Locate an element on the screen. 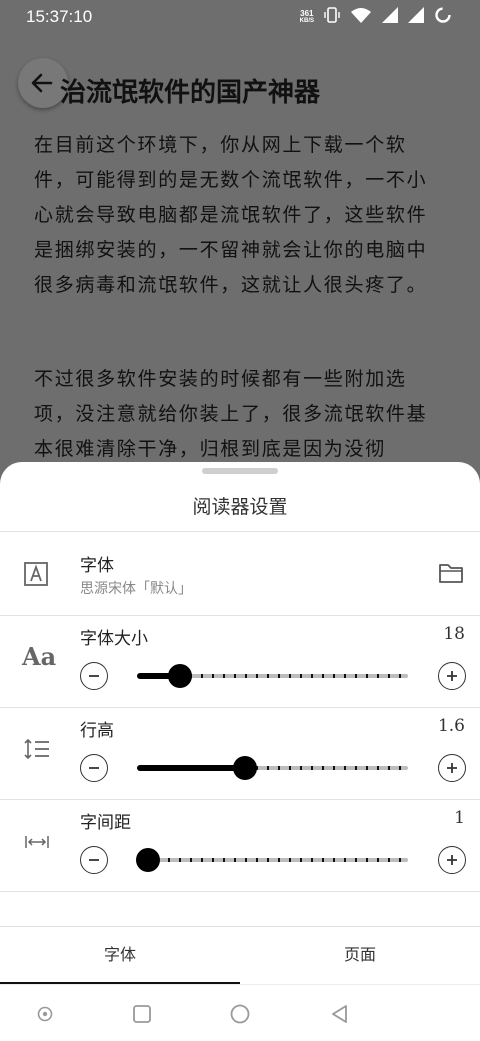 This screenshot has height=1041, width=480. nav-recents-icon is located at coordinates (142, 1016).